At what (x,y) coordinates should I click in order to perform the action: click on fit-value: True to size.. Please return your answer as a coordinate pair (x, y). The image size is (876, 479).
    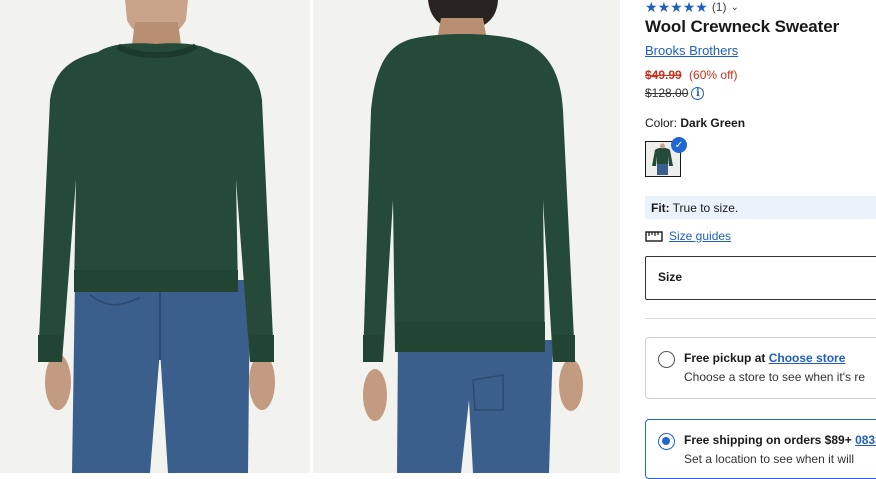
    Looking at the image, I should click on (705, 207).